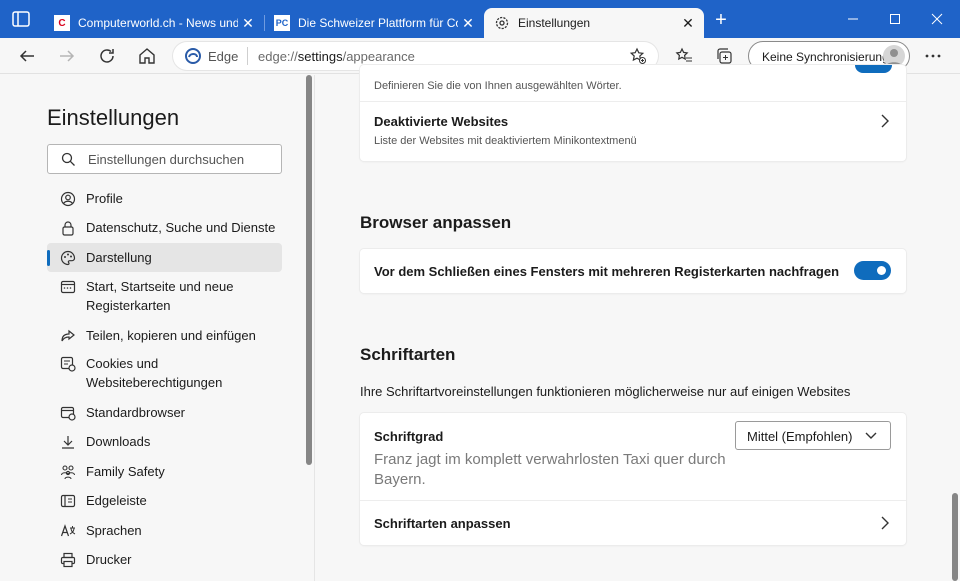  What do you see at coordinates (116, 500) in the screenshot?
I see `sidebar-item-label: Edgeleiste` at bounding box center [116, 500].